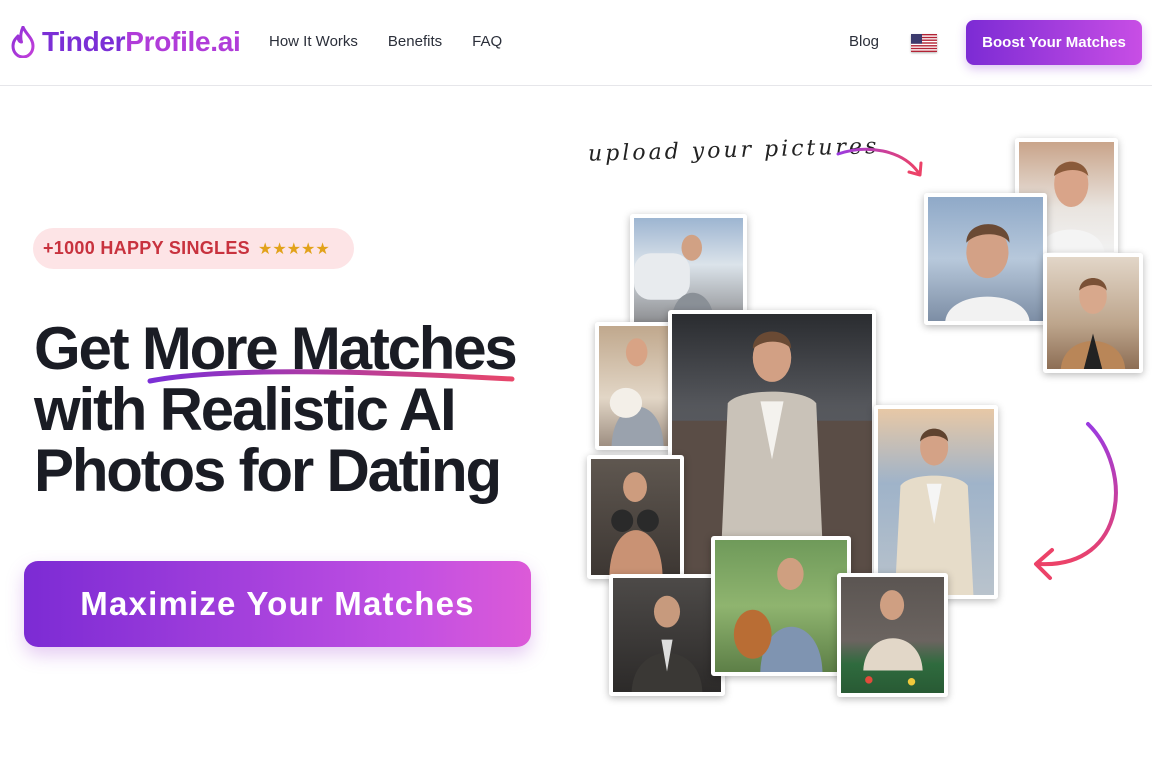  Describe the element at coordinates (634, 386) in the screenshot. I see `ai-photo-dog` at that location.